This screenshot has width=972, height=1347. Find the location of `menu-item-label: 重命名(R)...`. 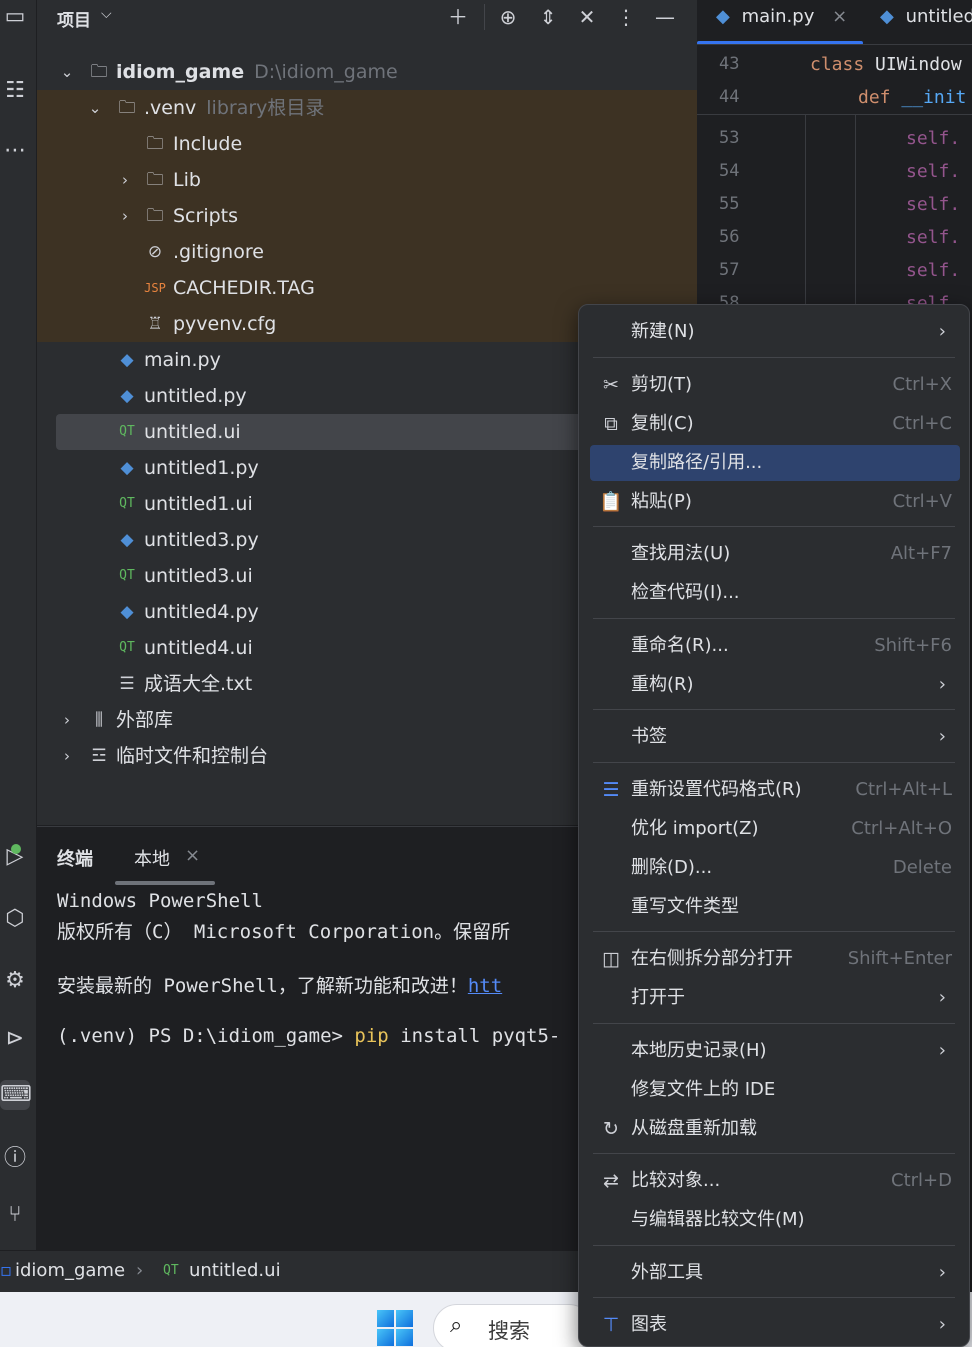

menu-item-label: 重命名(R)... is located at coordinates (680, 645).